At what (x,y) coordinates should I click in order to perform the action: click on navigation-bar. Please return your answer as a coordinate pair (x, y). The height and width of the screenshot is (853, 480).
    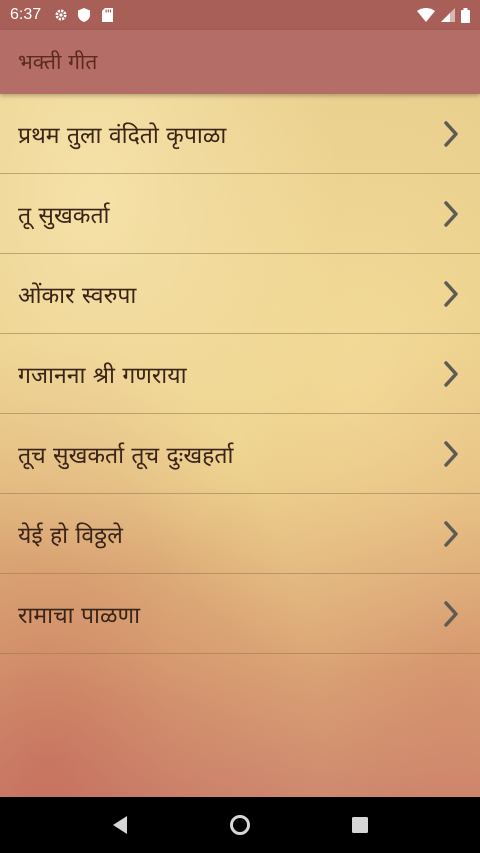
    Looking at the image, I should click on (240, 825).